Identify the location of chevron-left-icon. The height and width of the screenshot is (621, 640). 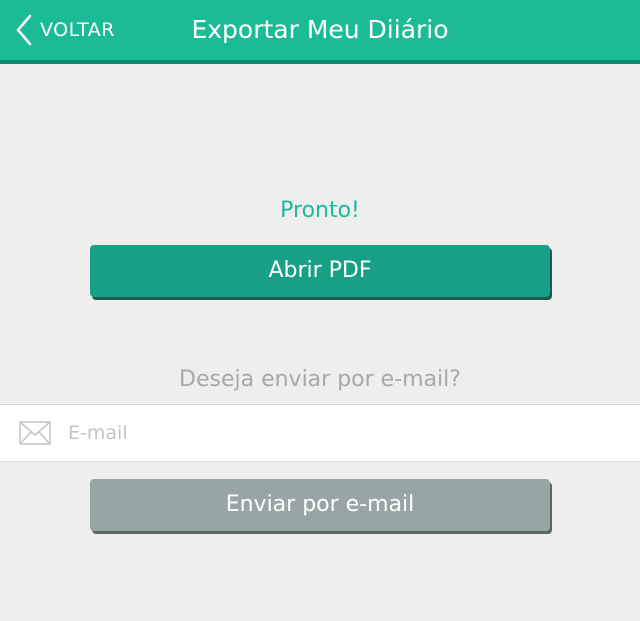
(24, 30).